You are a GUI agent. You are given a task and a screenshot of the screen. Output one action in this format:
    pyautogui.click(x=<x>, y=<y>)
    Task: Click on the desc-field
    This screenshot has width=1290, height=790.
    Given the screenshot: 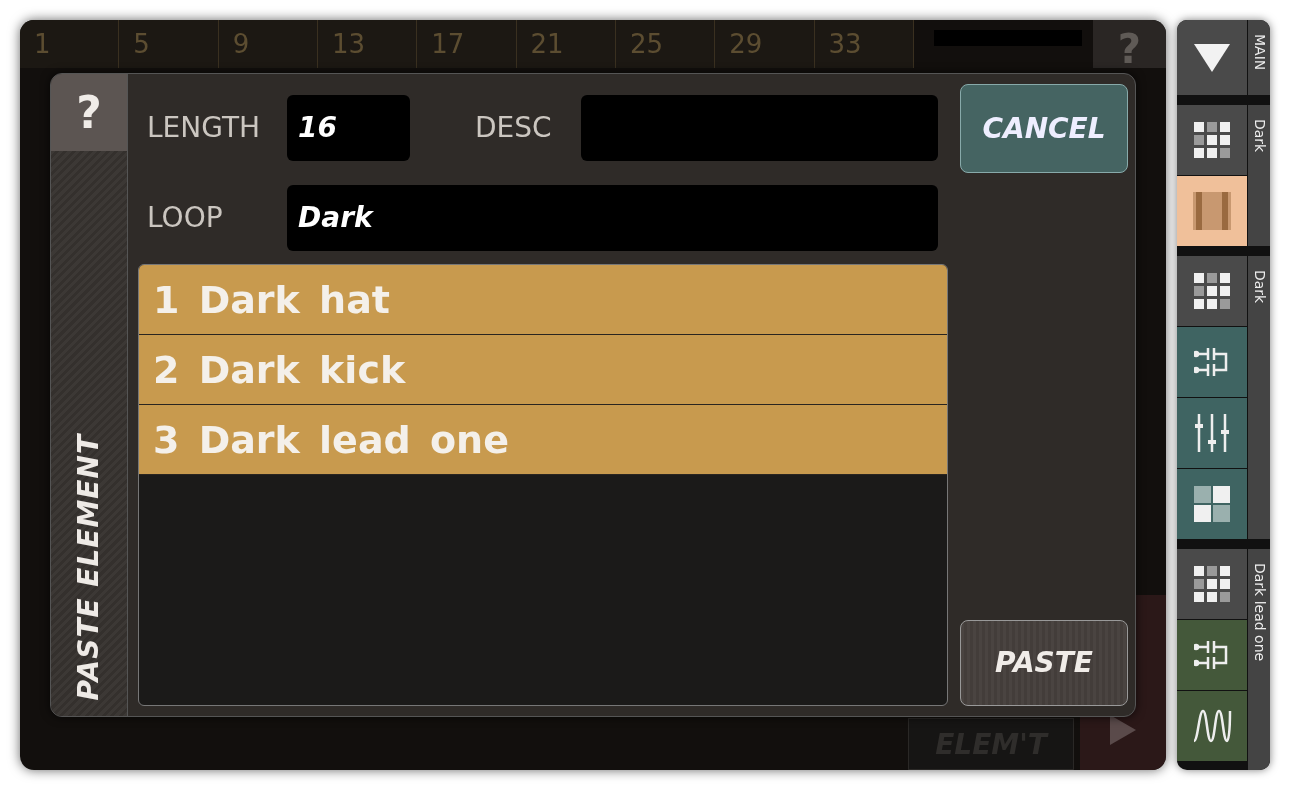 What is the action you would take?
    pyautogui.click(x=759, y=128)
    